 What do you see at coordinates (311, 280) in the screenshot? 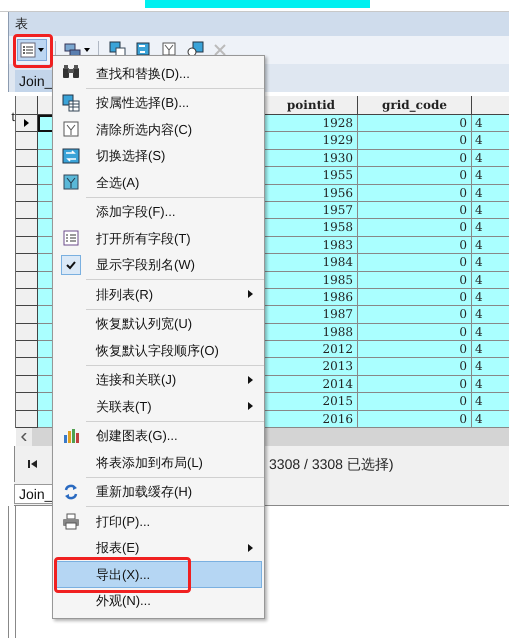
I see `table-cell: 1985` at bounding box center [311, 280].